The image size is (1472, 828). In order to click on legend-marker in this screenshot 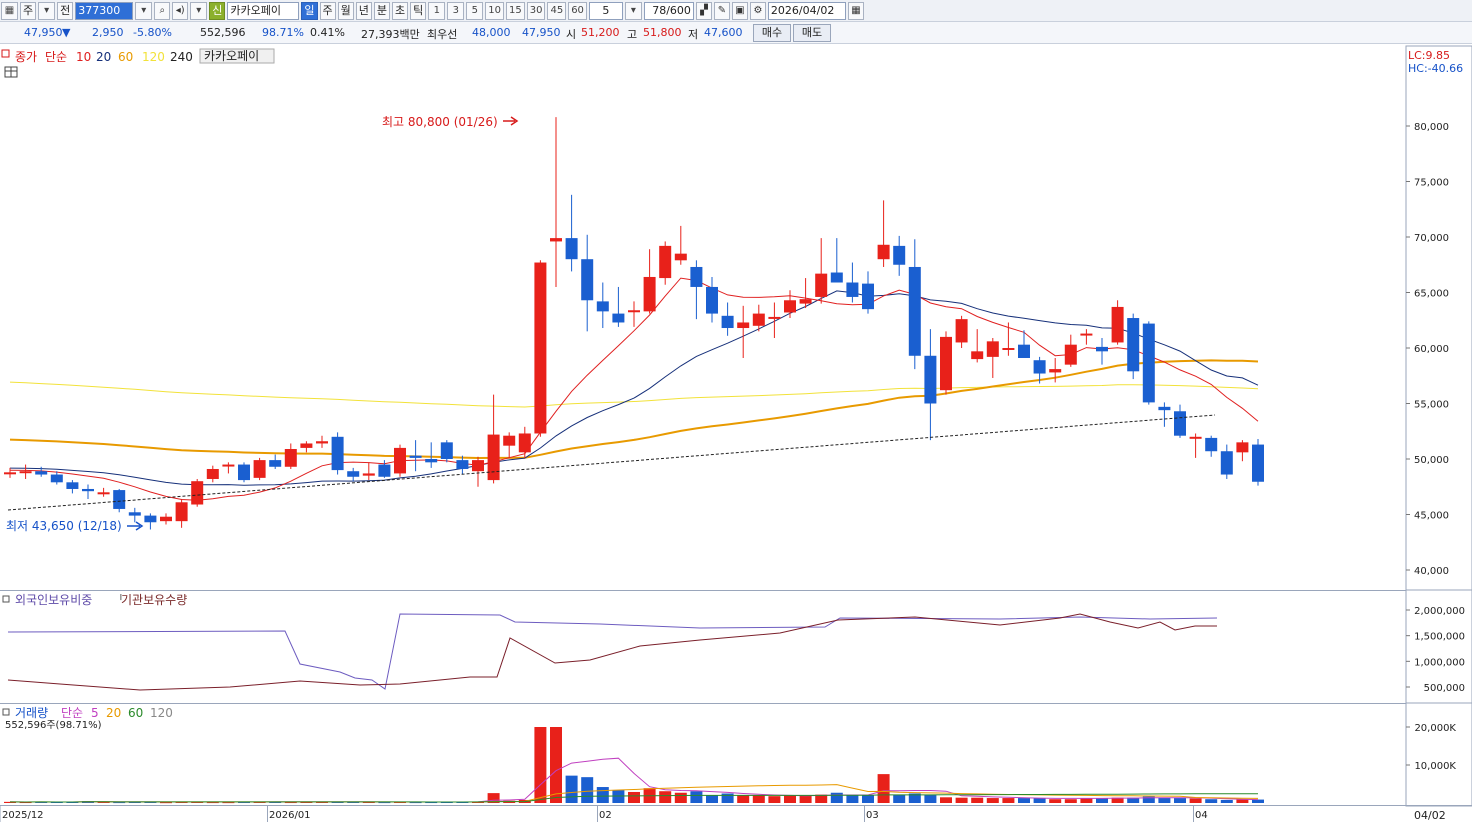, I will do `click(6, 599)`.